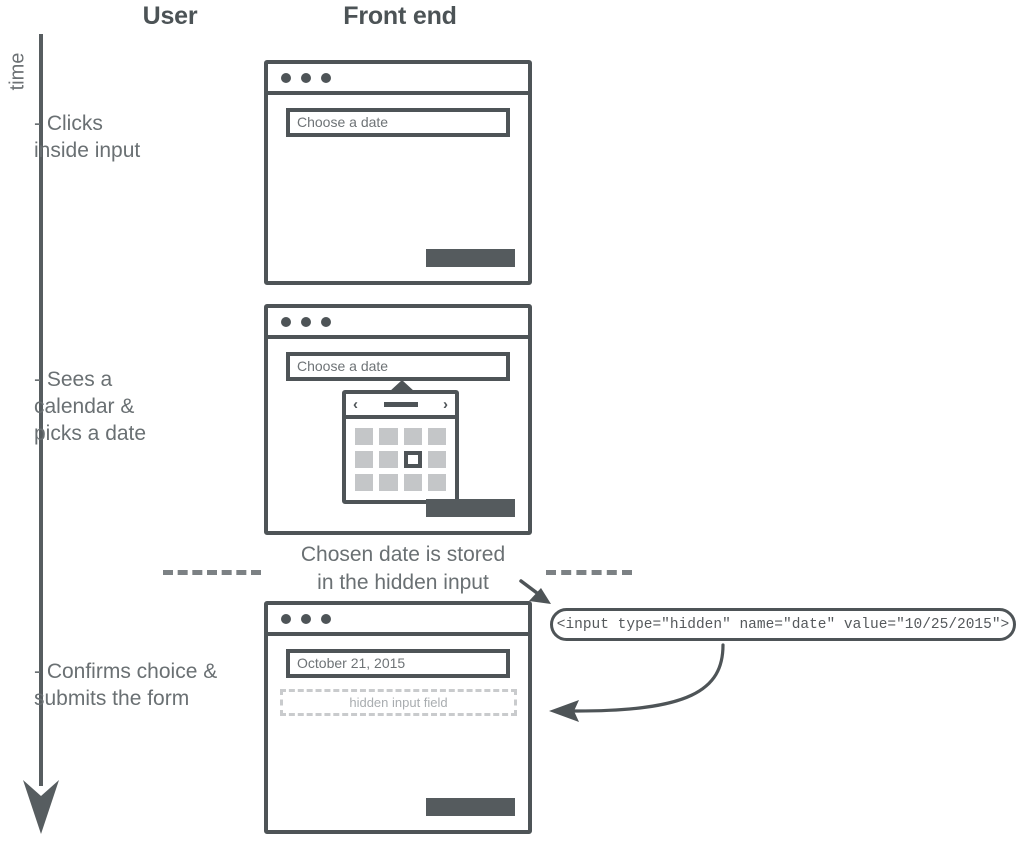  Describe the element at coordinates (445, 404) in the screenshot. I see `chevron-right-icon: ›` at that location.